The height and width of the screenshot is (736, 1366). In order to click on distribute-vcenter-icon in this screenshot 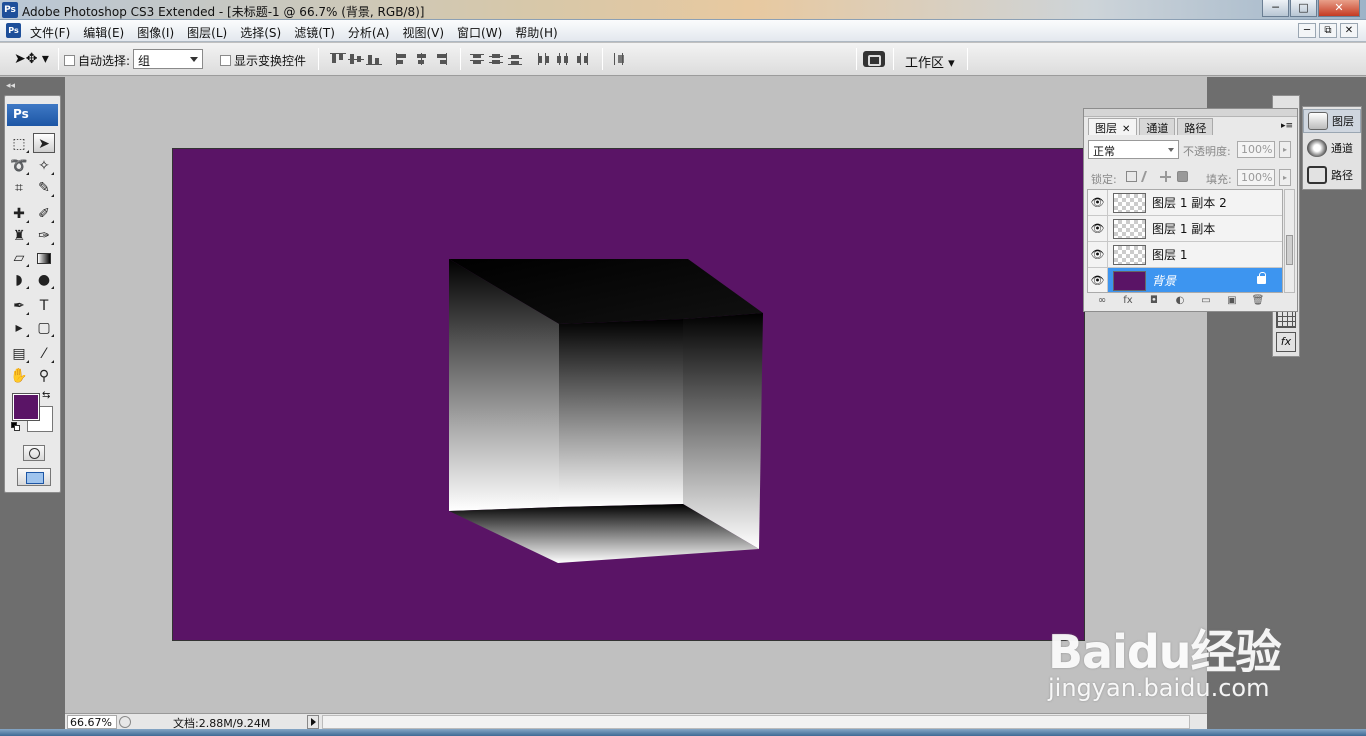, I will do `click(497, 59)`.